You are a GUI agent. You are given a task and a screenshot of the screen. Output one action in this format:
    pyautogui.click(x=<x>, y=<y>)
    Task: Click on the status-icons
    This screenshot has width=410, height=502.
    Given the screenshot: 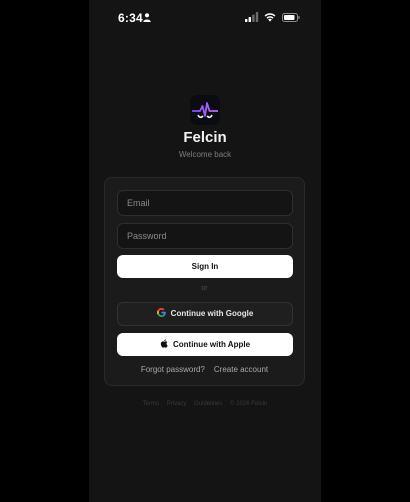 What is the action you would take?
    pyautogui.click(x=273, y=17)
    